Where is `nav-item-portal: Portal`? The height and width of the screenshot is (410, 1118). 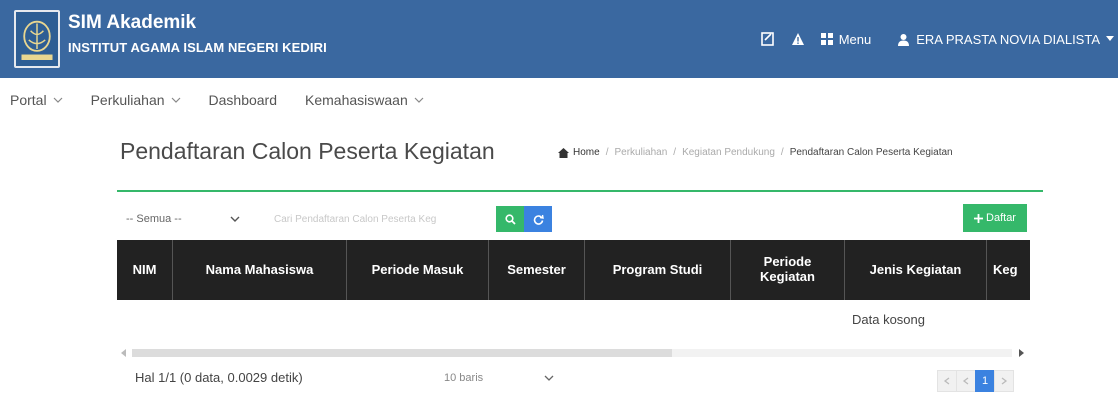 nav-item-portal: Portal is located at coordinates (36, 100).